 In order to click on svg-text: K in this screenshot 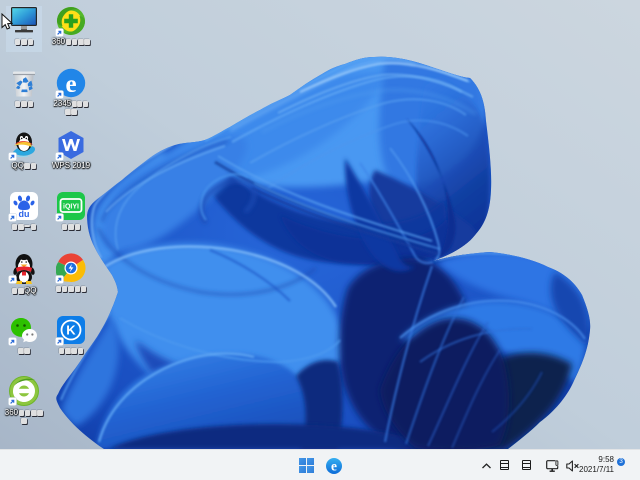, I will do `click(71, 330)`.